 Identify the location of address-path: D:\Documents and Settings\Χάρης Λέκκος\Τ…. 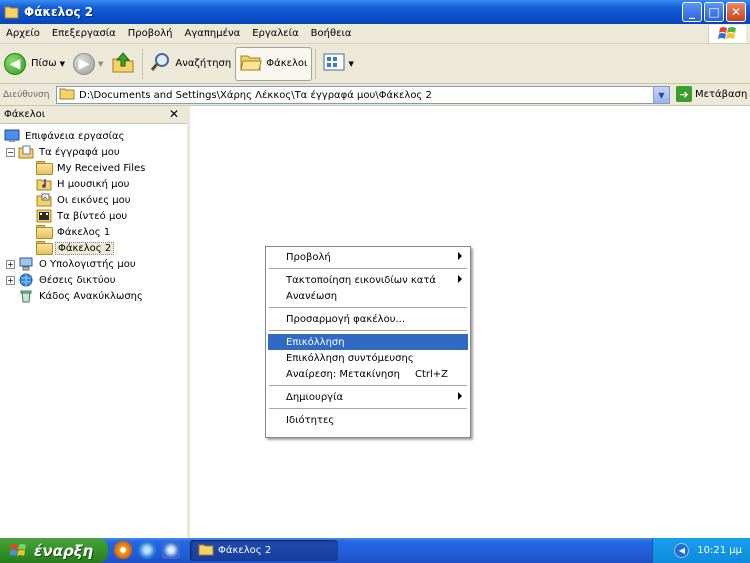
(255, 95).